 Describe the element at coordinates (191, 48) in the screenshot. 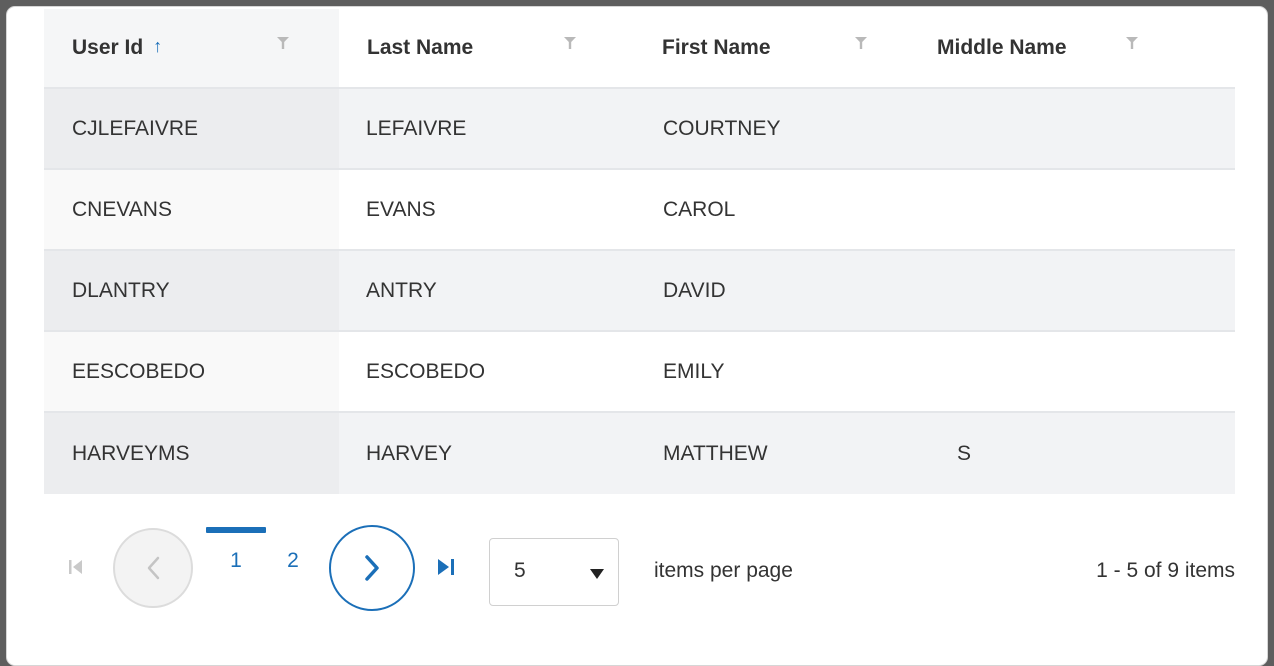

I see `column-header-user-id: User Id ↑` at that location.